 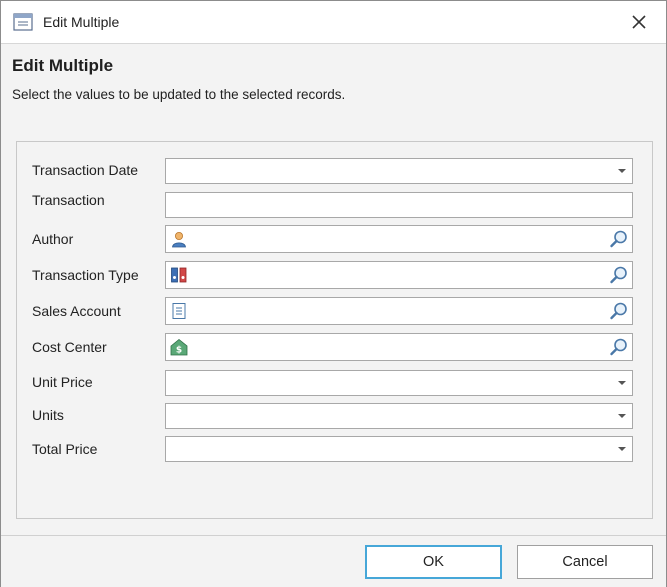 What do you see at coordinates (399, 275) in the screenshot?
I see `transaction-type-lookup` at bounding box center [399, 275].